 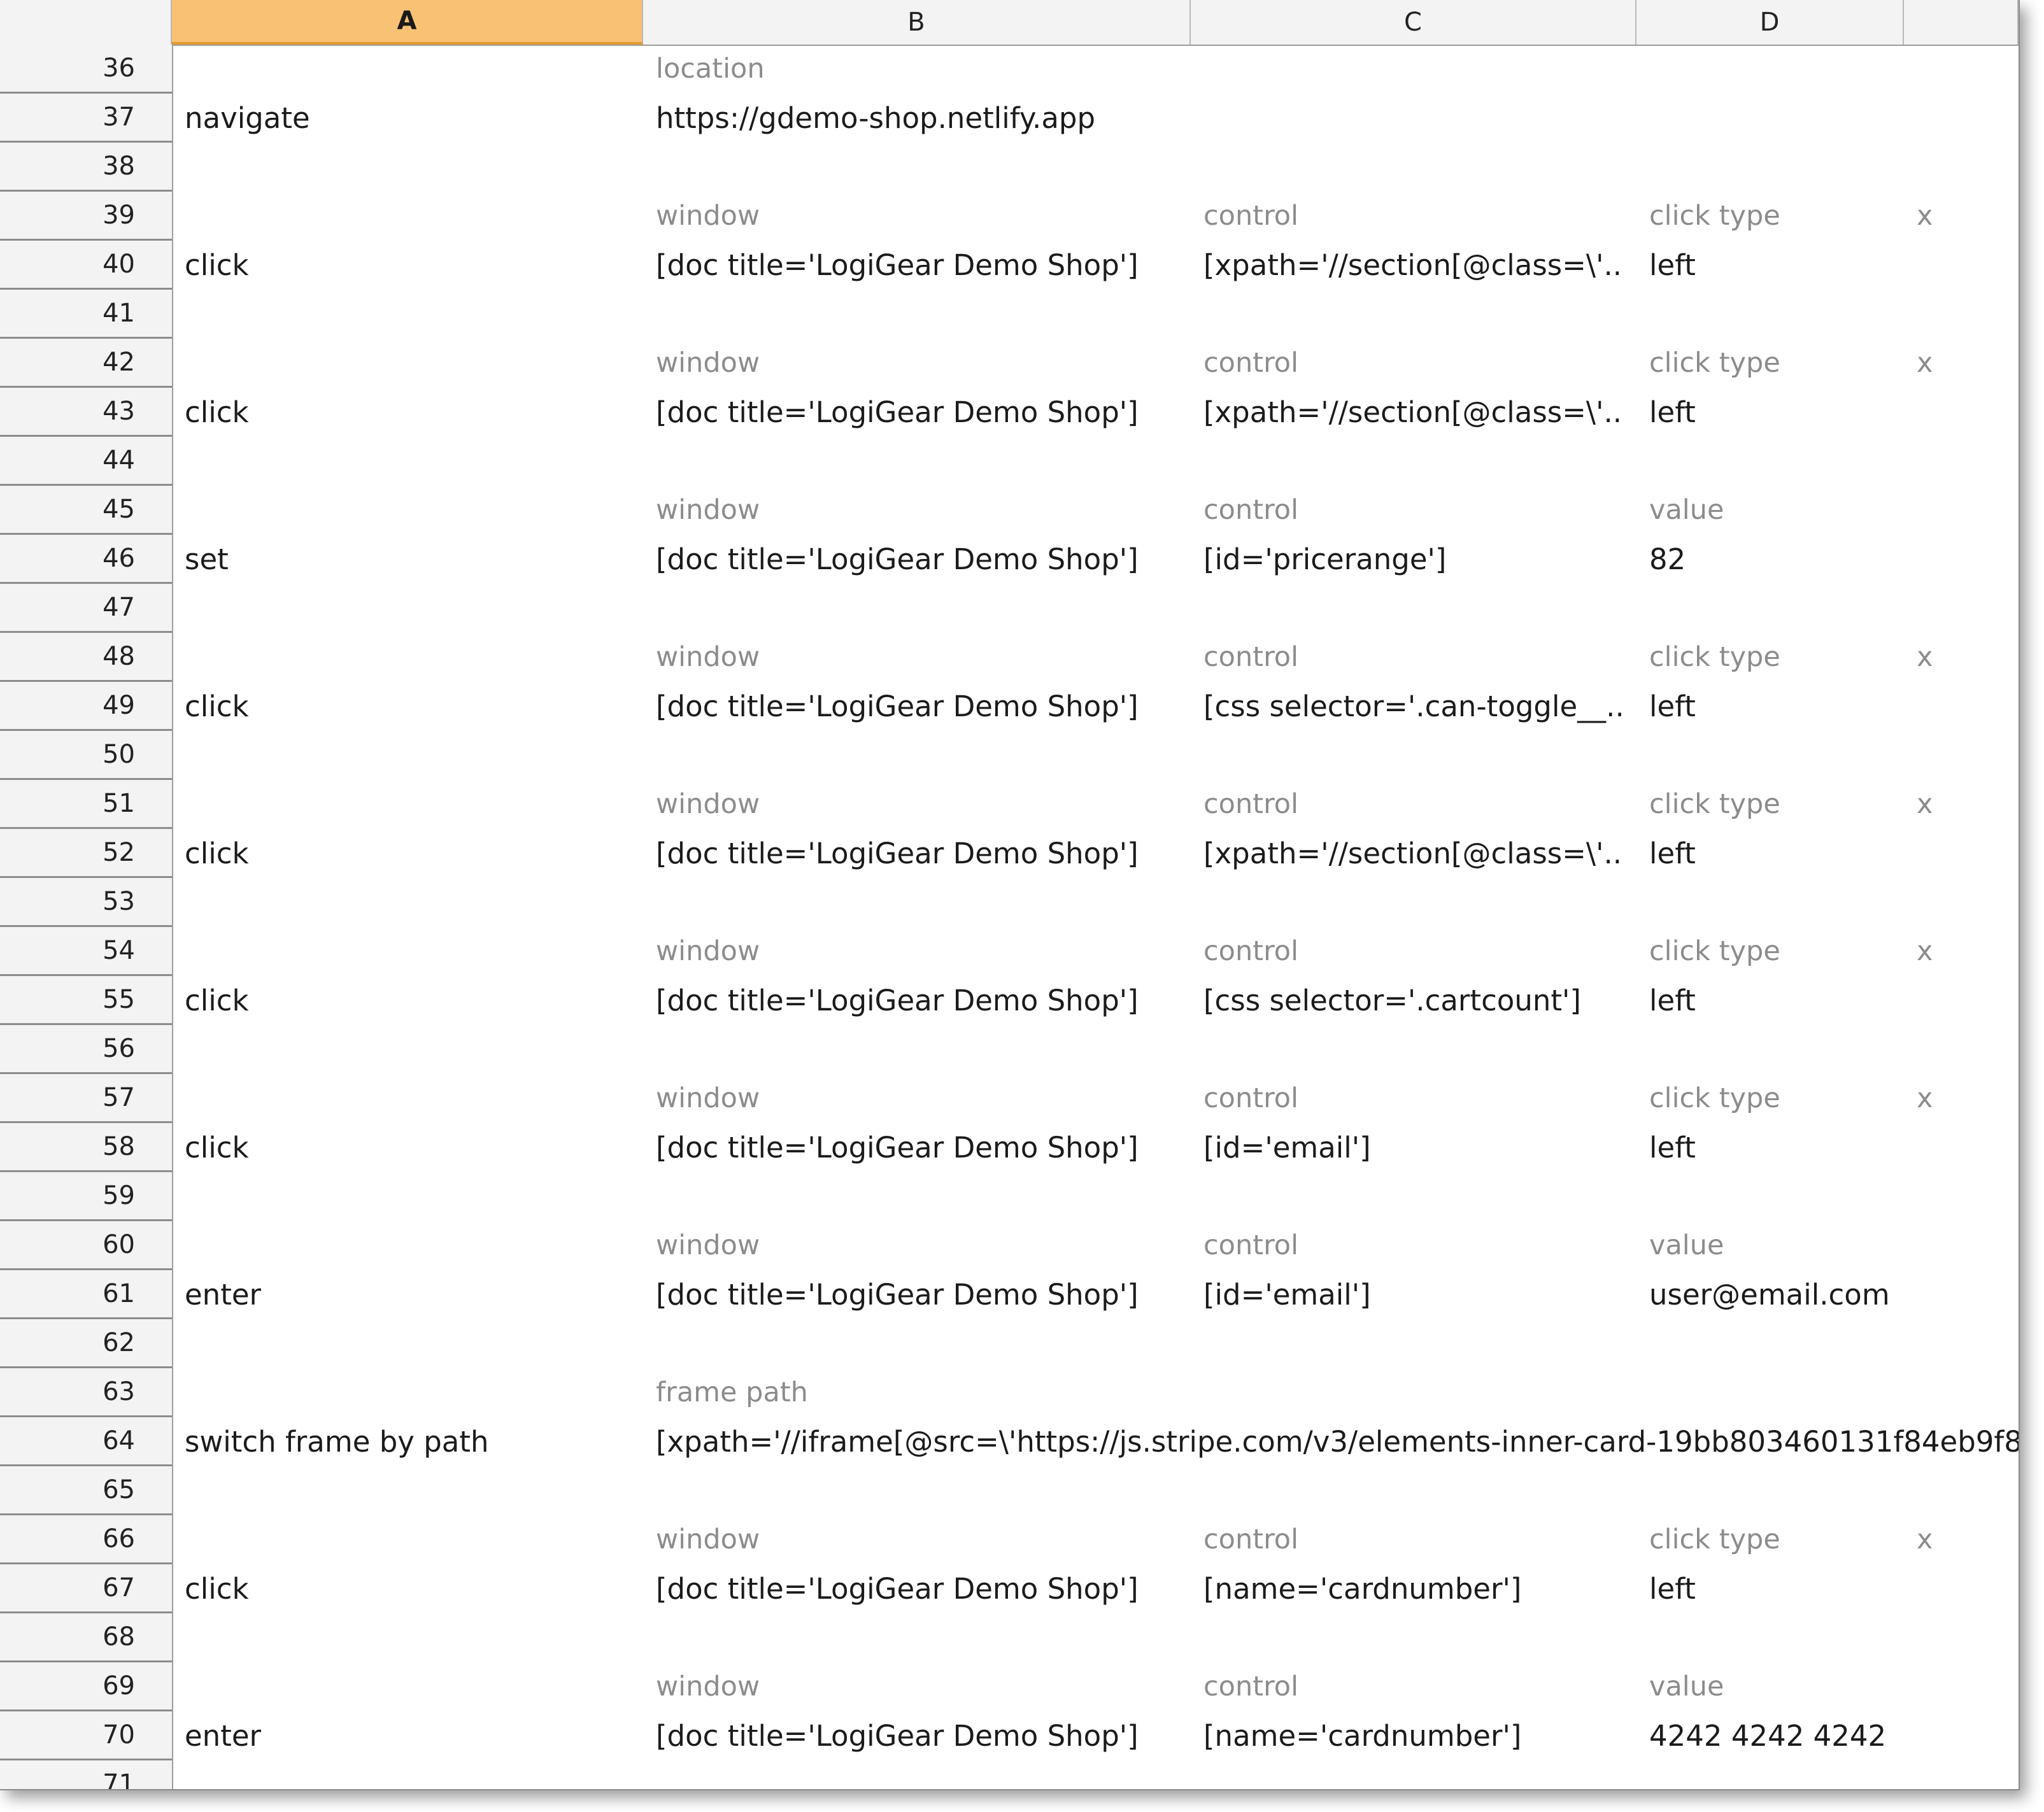 What do you see at coordinates (1962, 755) in the screenshot?
I see `cell-e50` at bounding box center [1962, 755].